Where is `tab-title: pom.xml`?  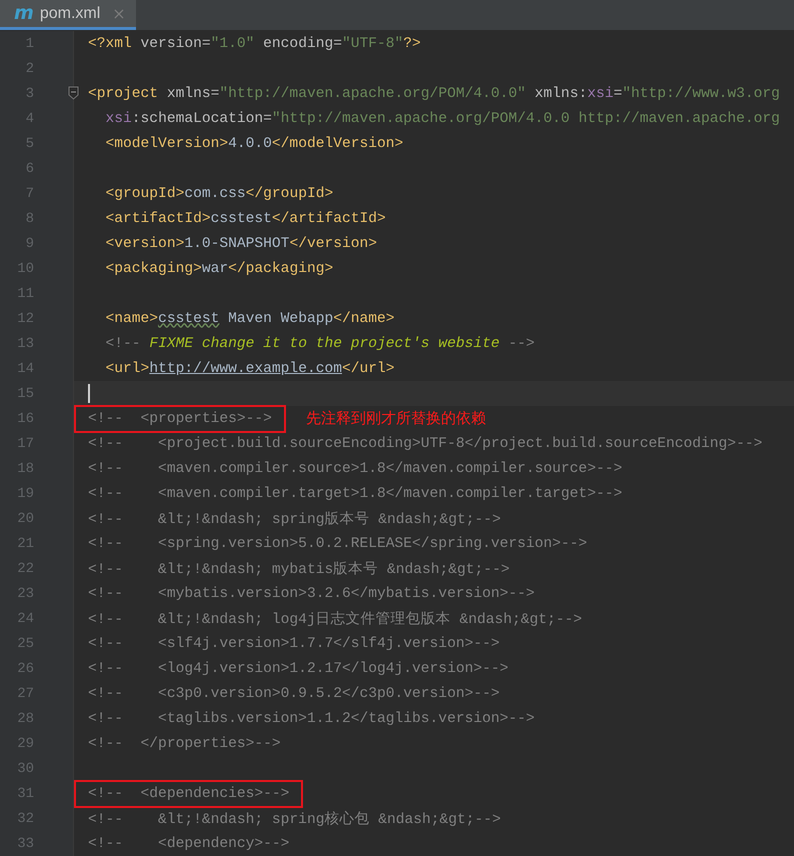 tab-title: pom.xml is located at coordinates (70, 13).